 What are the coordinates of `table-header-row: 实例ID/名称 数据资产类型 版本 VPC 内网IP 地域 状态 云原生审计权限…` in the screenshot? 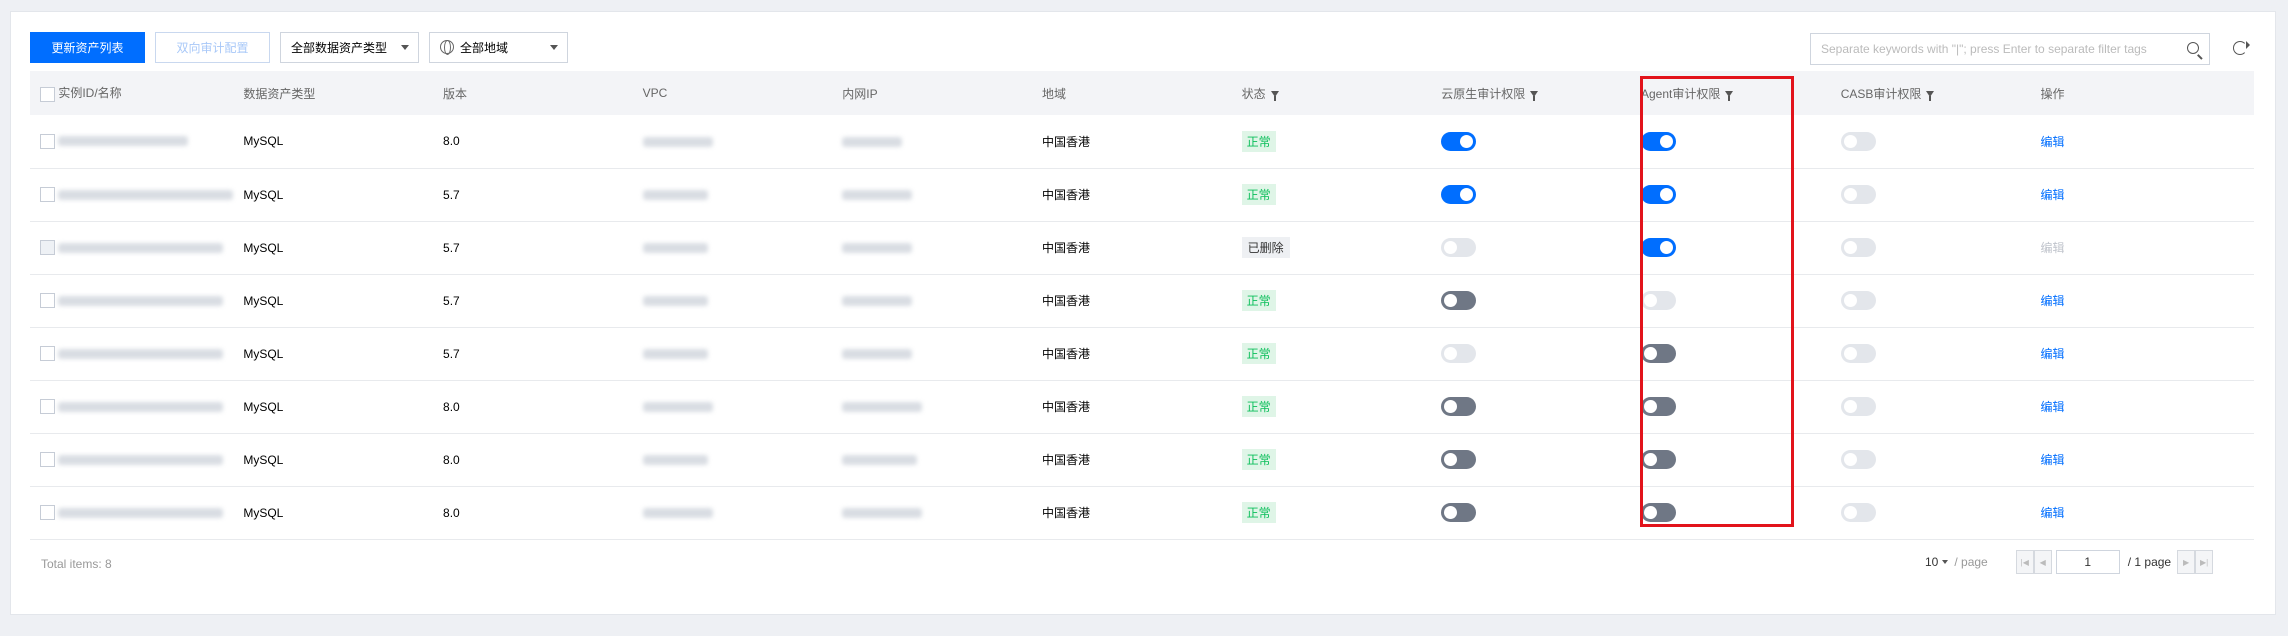 It's located at (1142, 93).